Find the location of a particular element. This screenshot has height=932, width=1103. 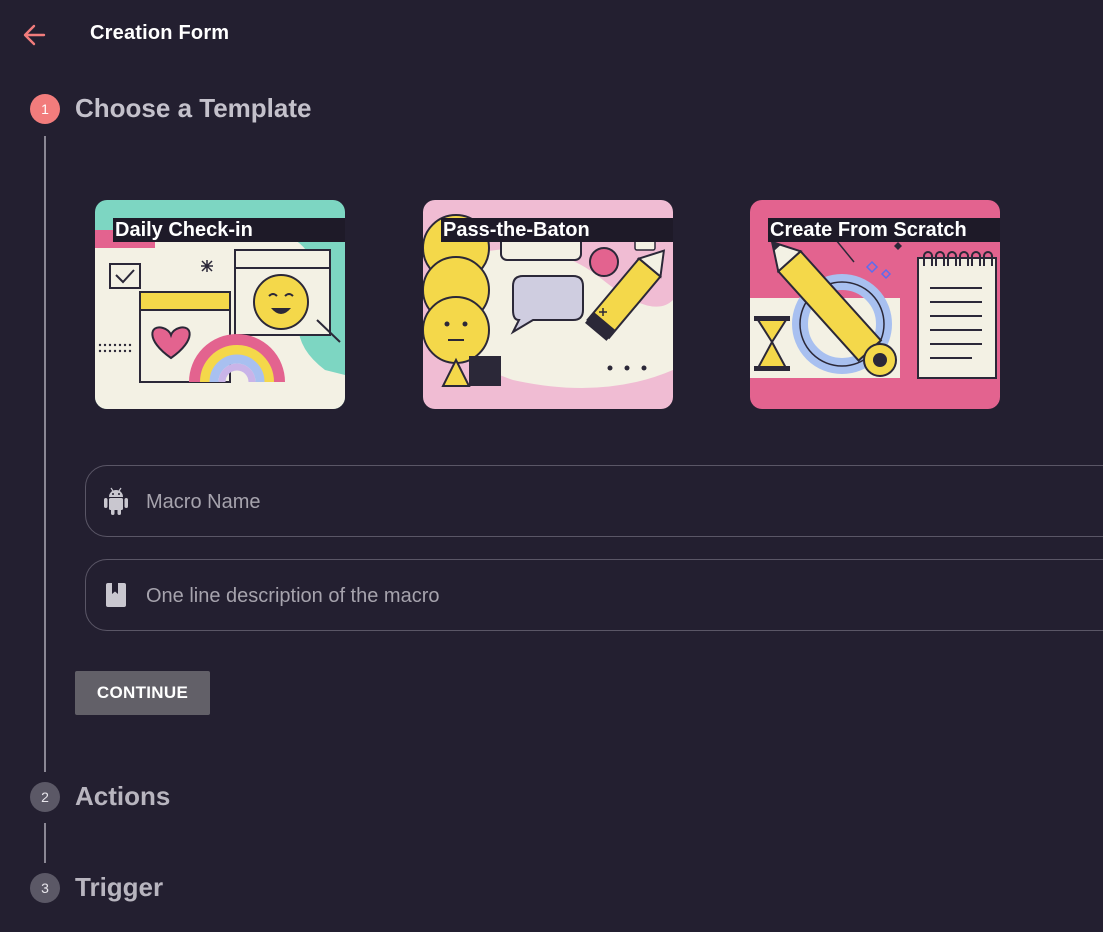

template-card-daily-check-in: Daily Check-in is located at coordinates (220, 304).